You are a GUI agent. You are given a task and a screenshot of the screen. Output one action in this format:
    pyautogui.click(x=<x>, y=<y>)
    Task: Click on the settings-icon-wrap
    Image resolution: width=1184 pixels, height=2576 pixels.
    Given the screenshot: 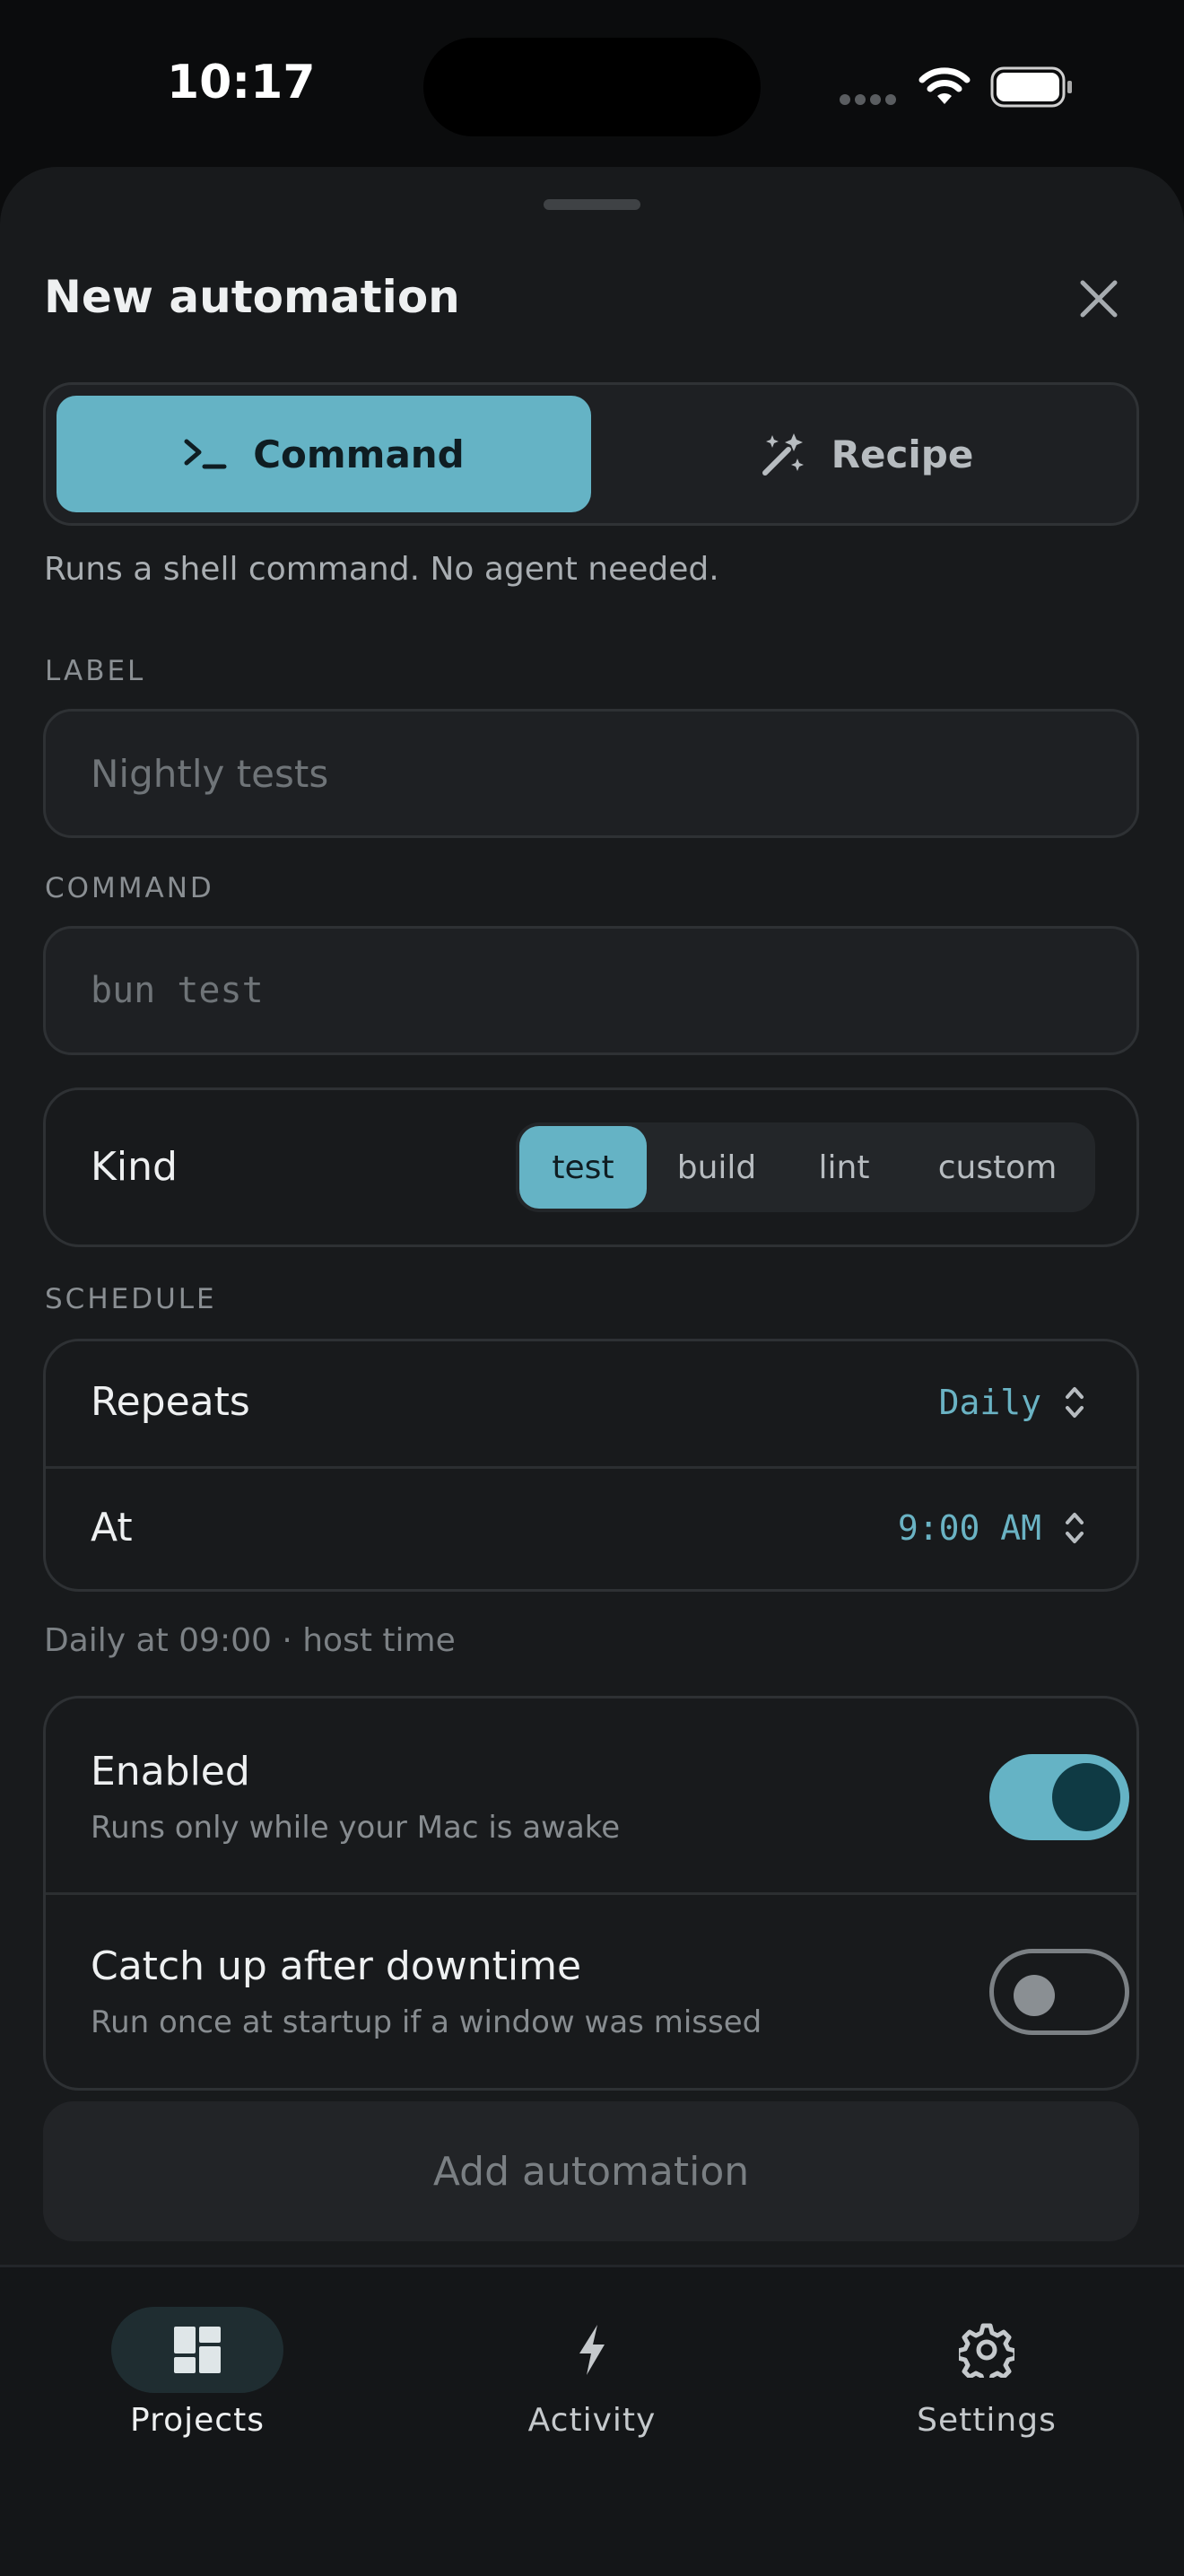 What is the action you would take?
    pyautogui.click(x=987, y=2350)
    